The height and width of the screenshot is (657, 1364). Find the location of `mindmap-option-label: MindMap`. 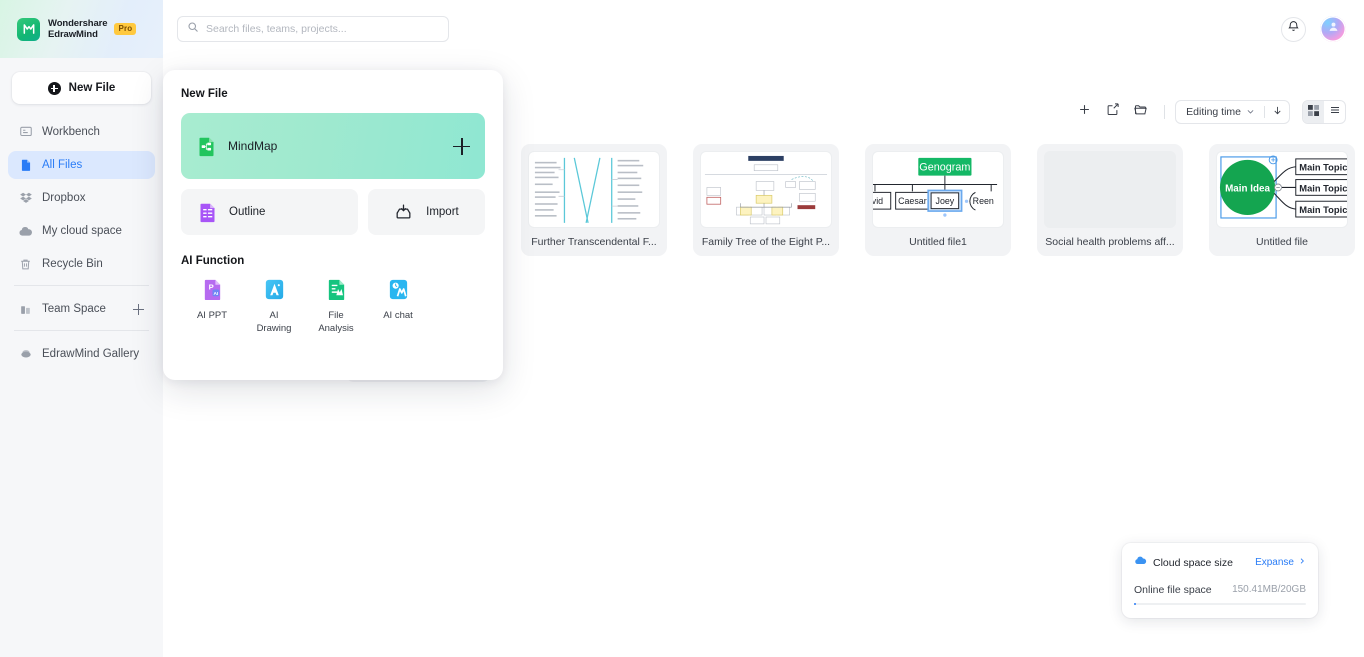

mindmap-option-label: MindMap is located at coordinates (253, 146).